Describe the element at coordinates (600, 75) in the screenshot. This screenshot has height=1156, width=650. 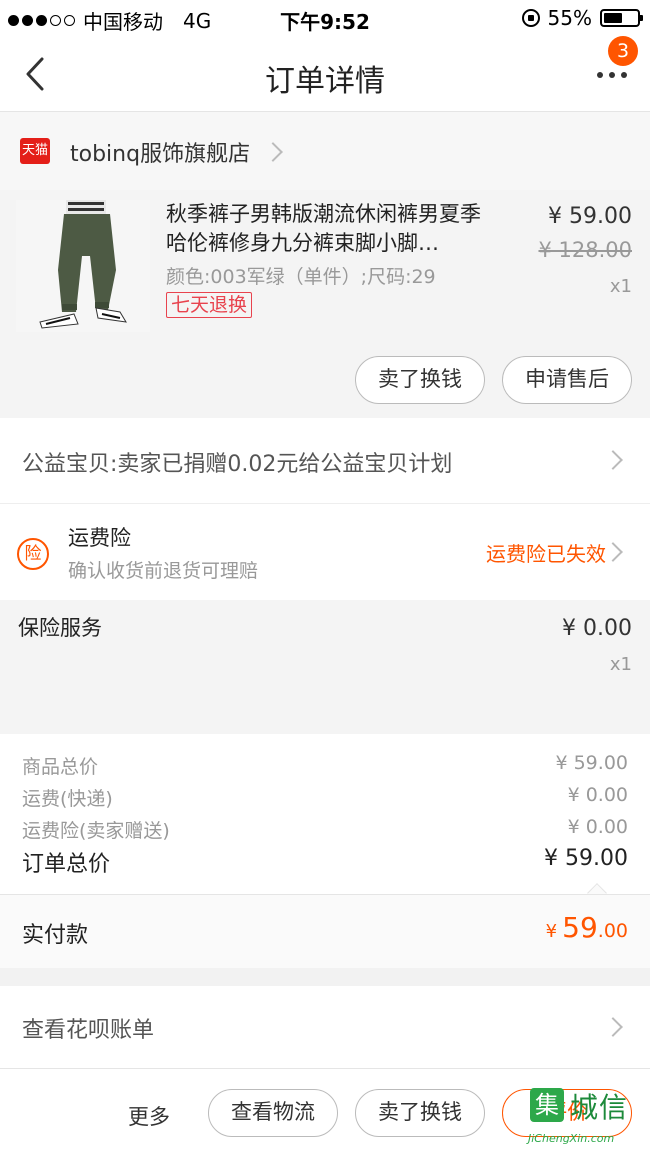
I see `more-dots-icon` at that location.